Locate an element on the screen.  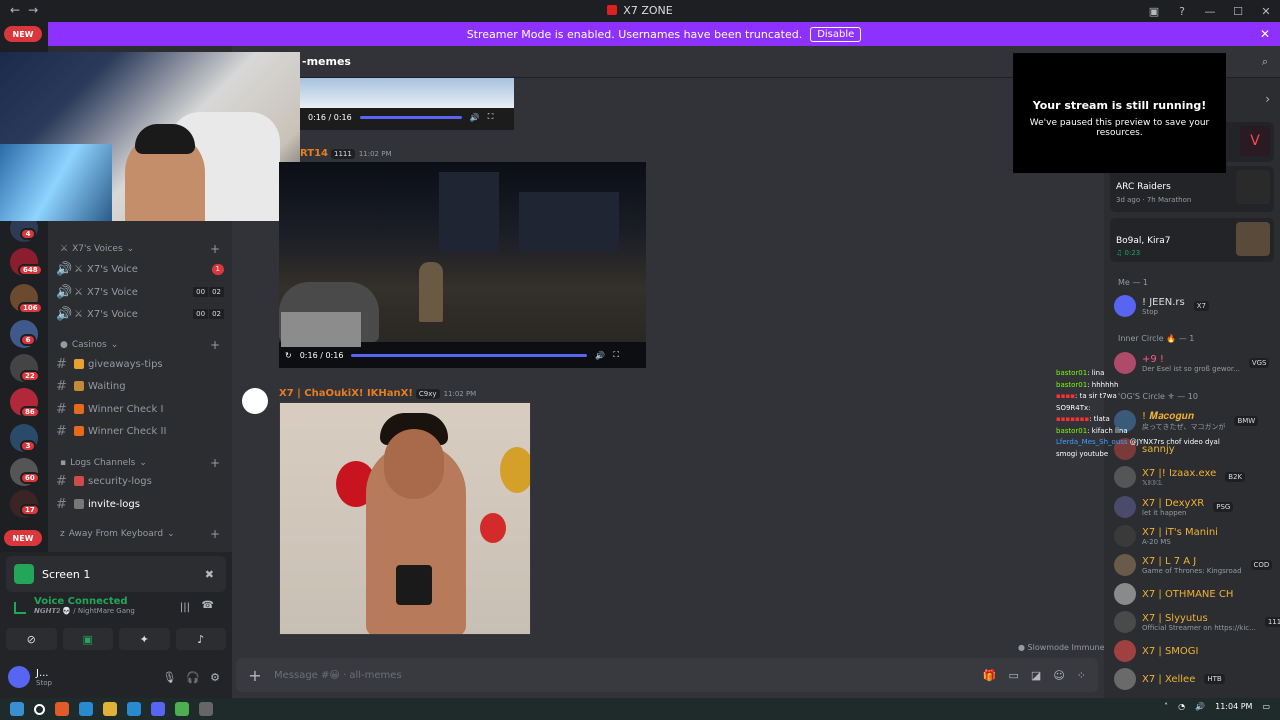
category-afk: z Away From Keyboard ⌄ + is located at coordinates (140, 534).